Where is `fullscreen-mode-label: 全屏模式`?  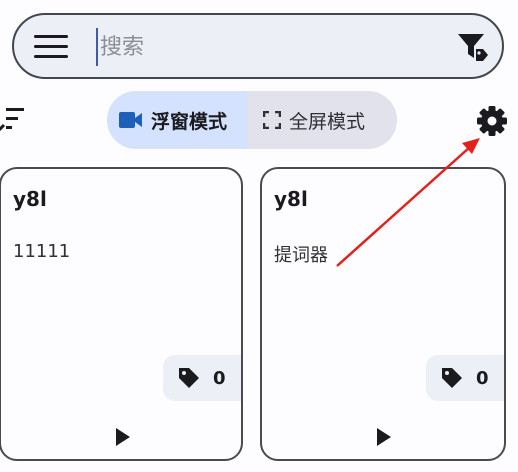 fullscreen-mode-label: 全屏模式 is located at coordinates (327, 121).